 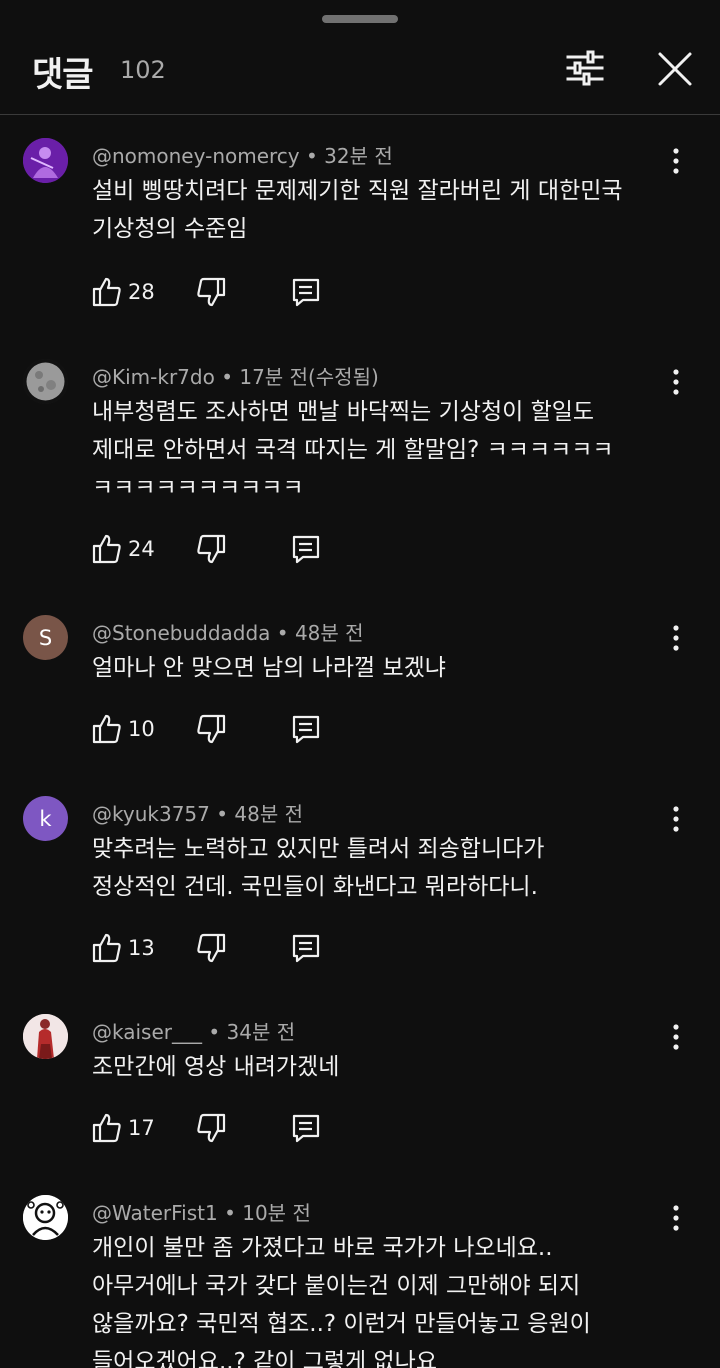 What do you see at coordinates (151, 814) in the screenshot?
I see `comment-author: @kyuk3757` at bounding box center [151, 814].